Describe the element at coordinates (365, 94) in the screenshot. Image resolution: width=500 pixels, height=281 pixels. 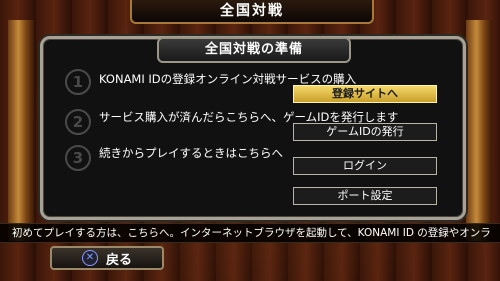
I see `register-site-button: 登録サイトへ` at that location.